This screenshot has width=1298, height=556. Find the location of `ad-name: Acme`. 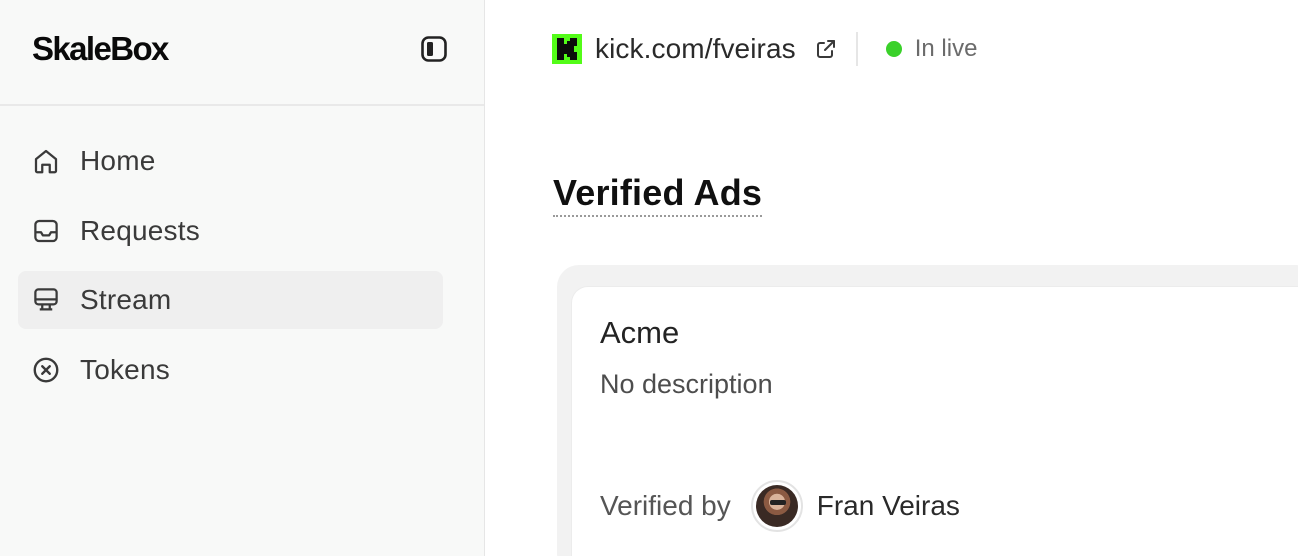

ad-name: Acme is located at coordinates (640, 332).